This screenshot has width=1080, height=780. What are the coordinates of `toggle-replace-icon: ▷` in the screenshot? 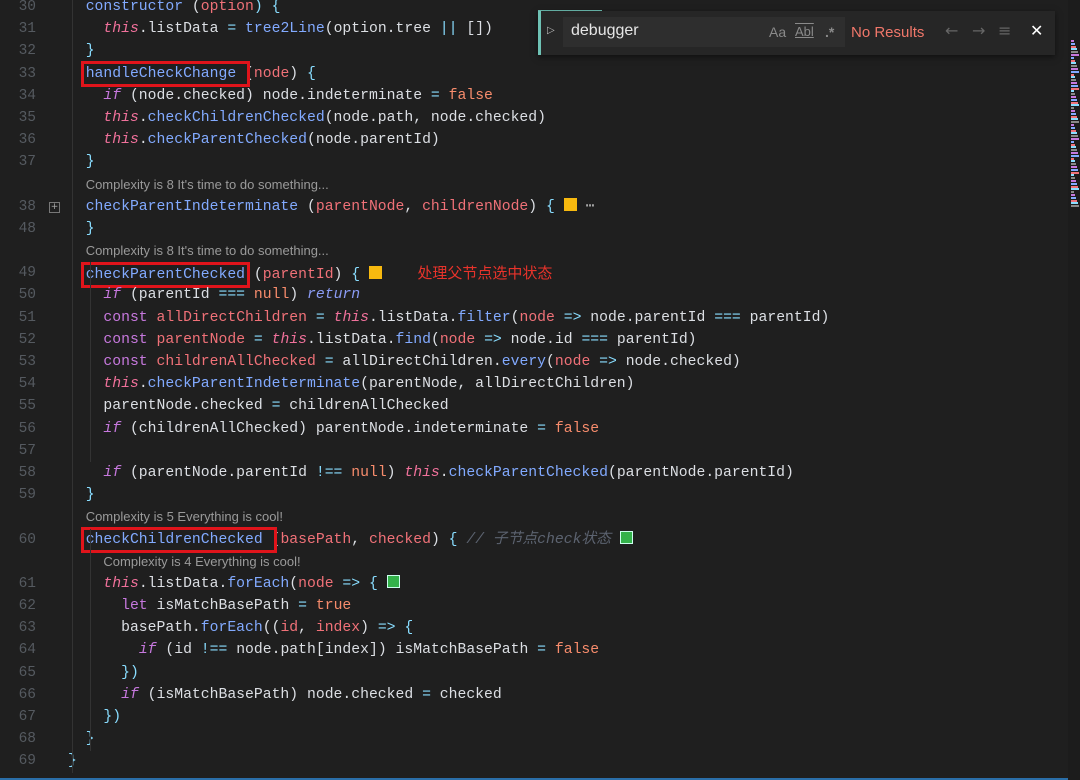 It's located at (551, 30).